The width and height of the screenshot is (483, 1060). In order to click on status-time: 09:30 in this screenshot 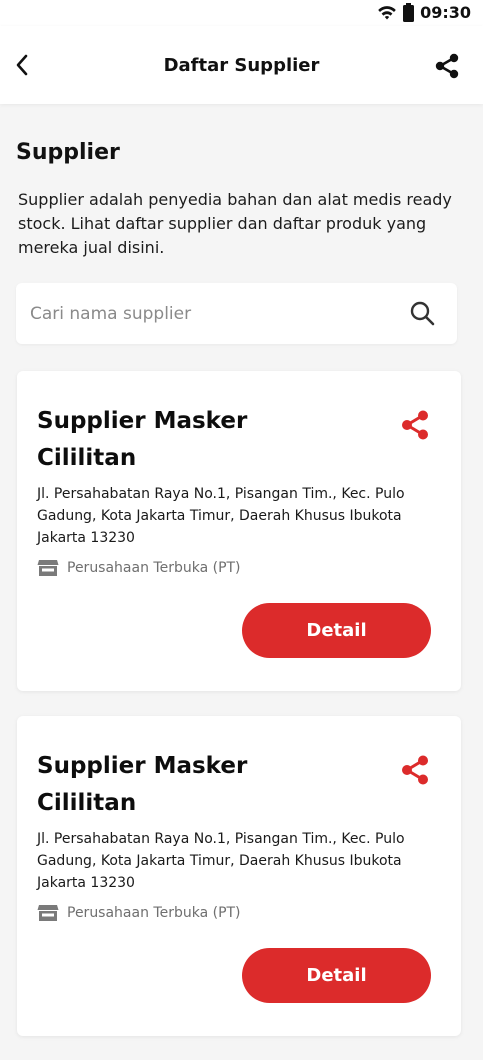, I will do `click(445, 12)`.